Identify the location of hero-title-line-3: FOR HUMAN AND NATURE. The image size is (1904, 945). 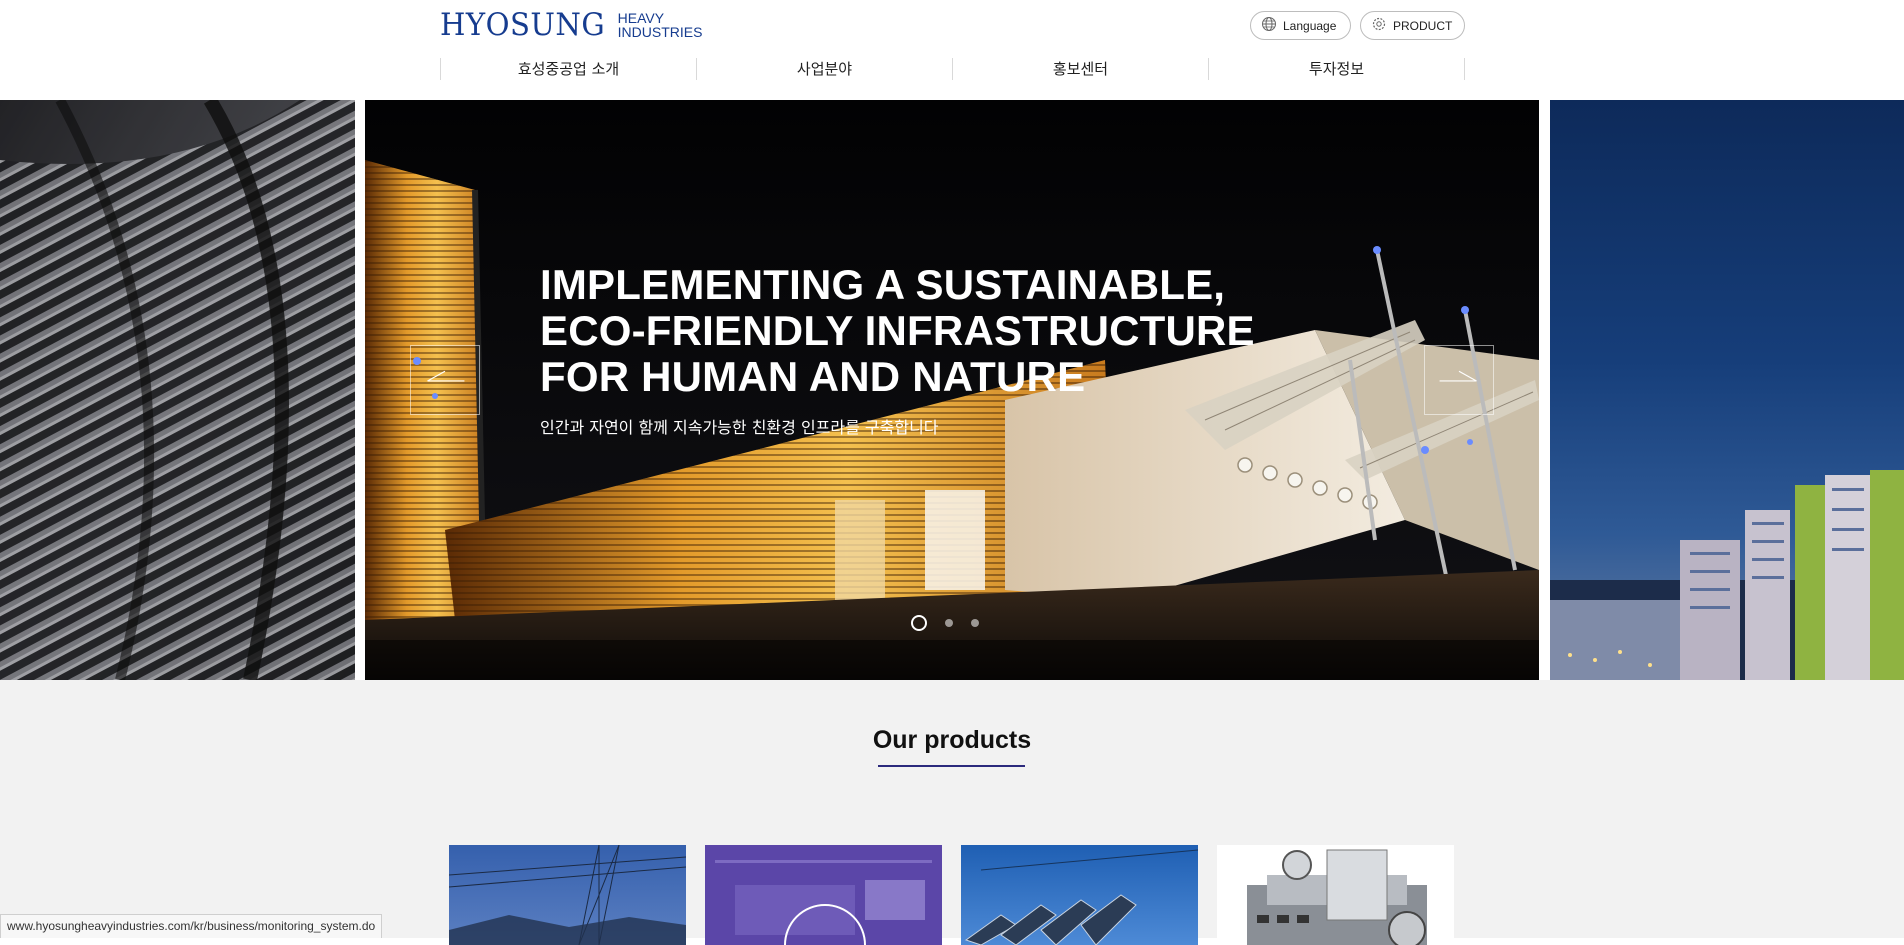
(813, 376).